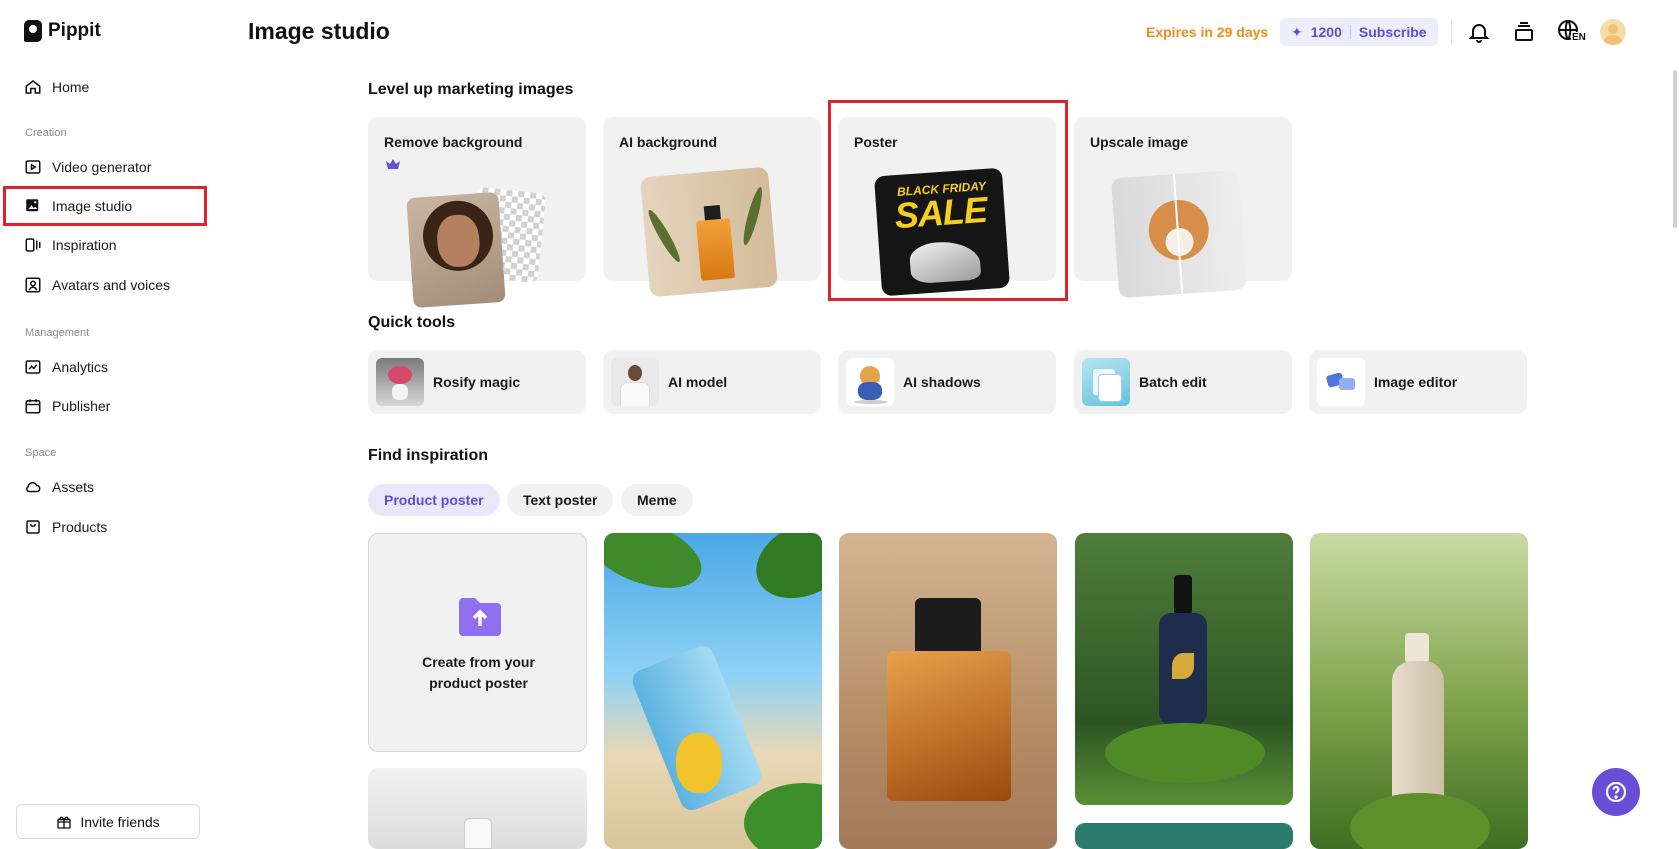 Image resolution: width=1679 pixels, height=849 pixels. I want to click on tool-image-editor: Image editor, so click(1418, 382).